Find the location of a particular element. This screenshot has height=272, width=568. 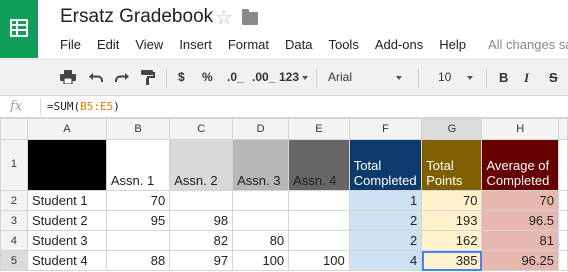

percent-format-button: % is located at coordinates (207, 77).